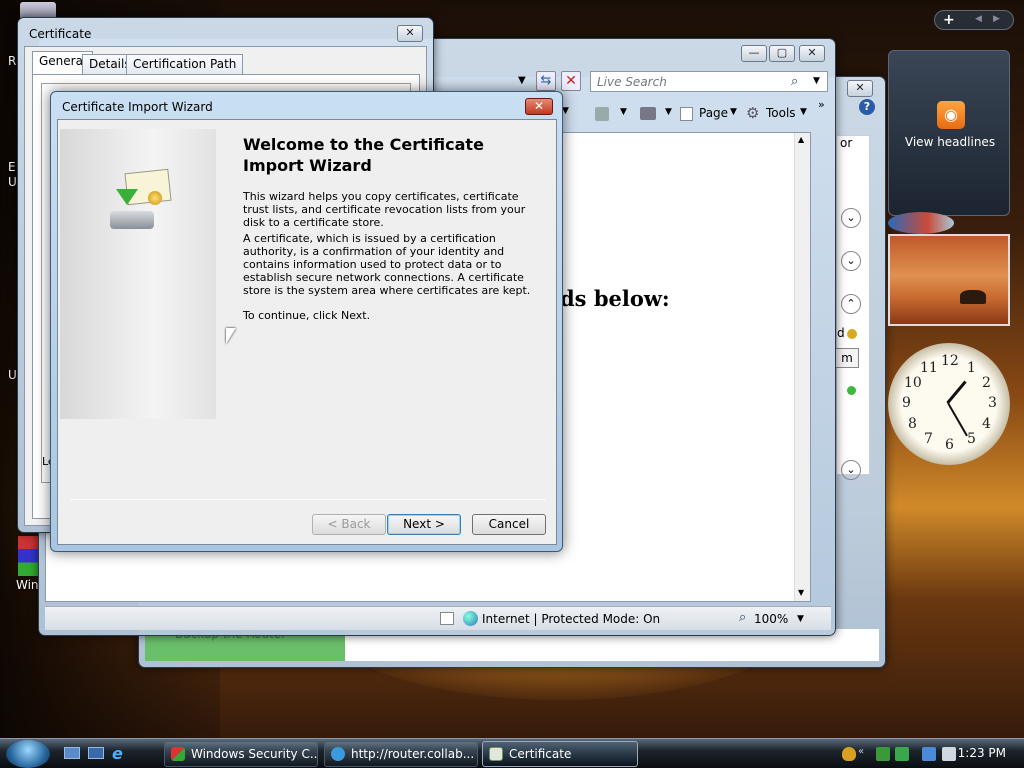 The height and width of the screenshot is (768, 1024). I want to click on popup-blocked-icon, so click(447, 618).